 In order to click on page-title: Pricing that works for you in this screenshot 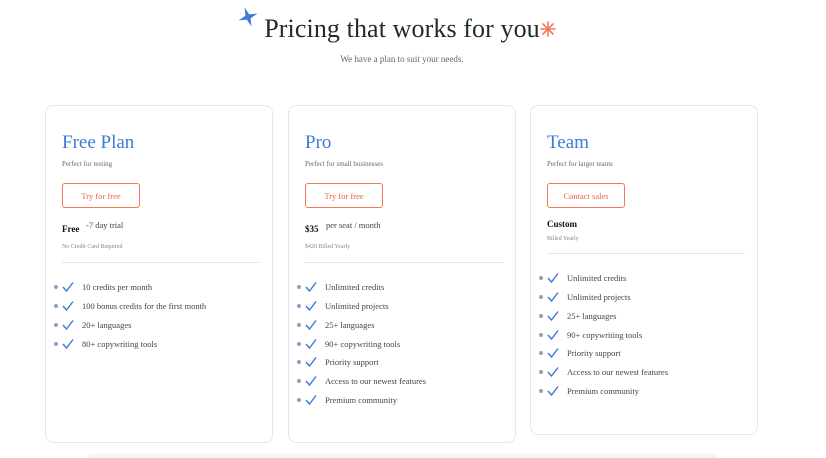, I will do `click(402, 28)`.